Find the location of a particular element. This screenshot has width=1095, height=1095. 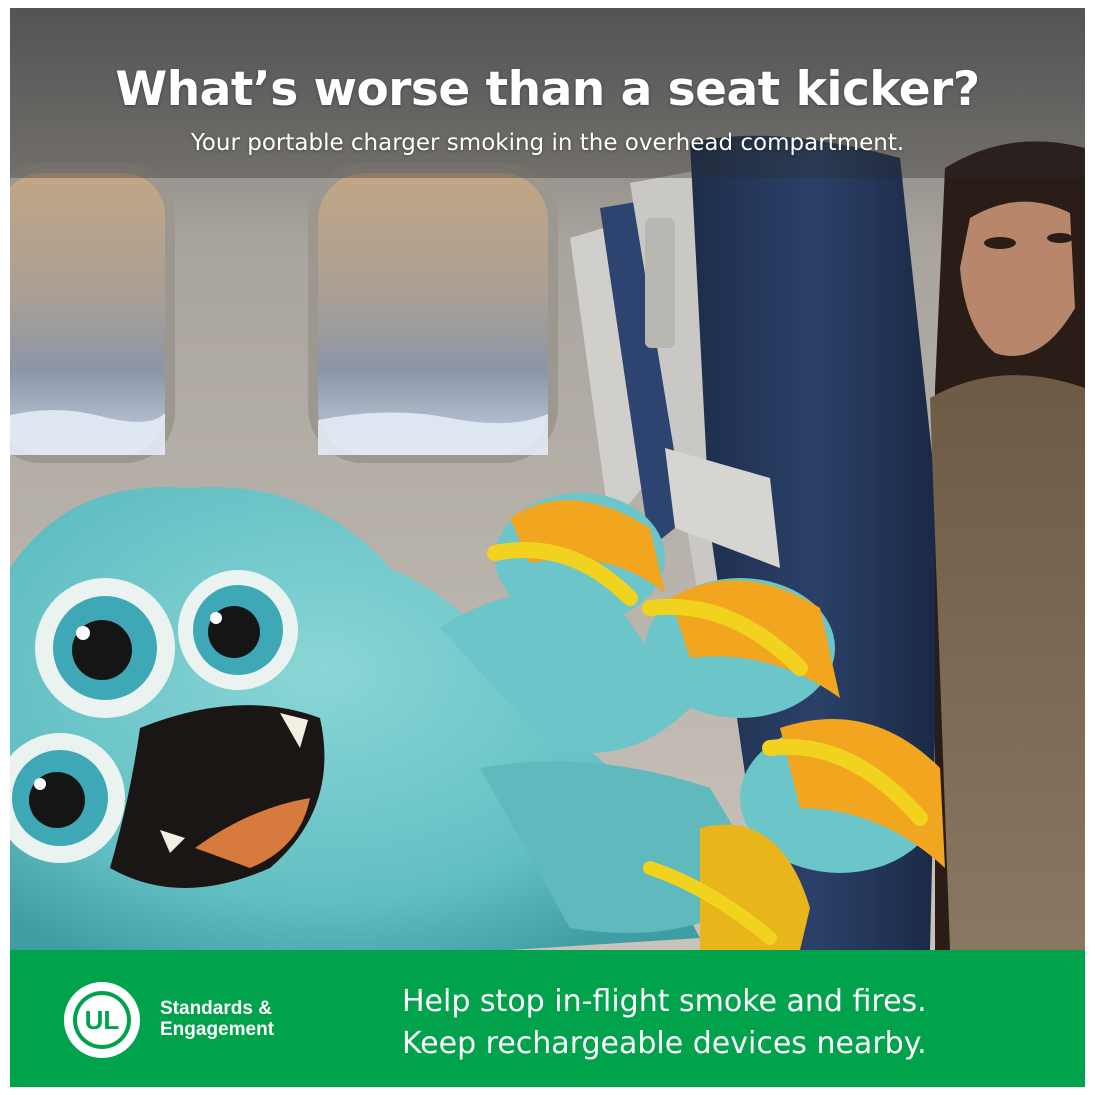

message-line-1: Help stop in-flight smoke and fires. is located at coordinates (664, 1001).